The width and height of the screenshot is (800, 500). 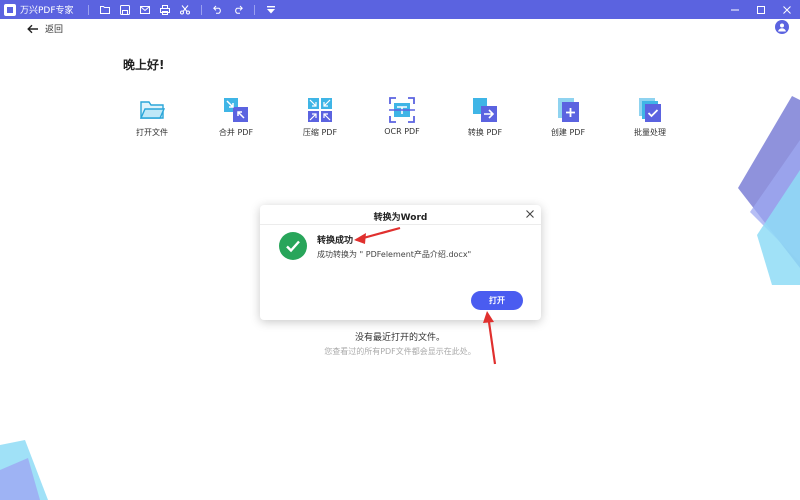 What do you see at coordinates (400, 218) in the screenshot?
I see `dialog-title: 转换为Word` at bounding box center [400, 218].